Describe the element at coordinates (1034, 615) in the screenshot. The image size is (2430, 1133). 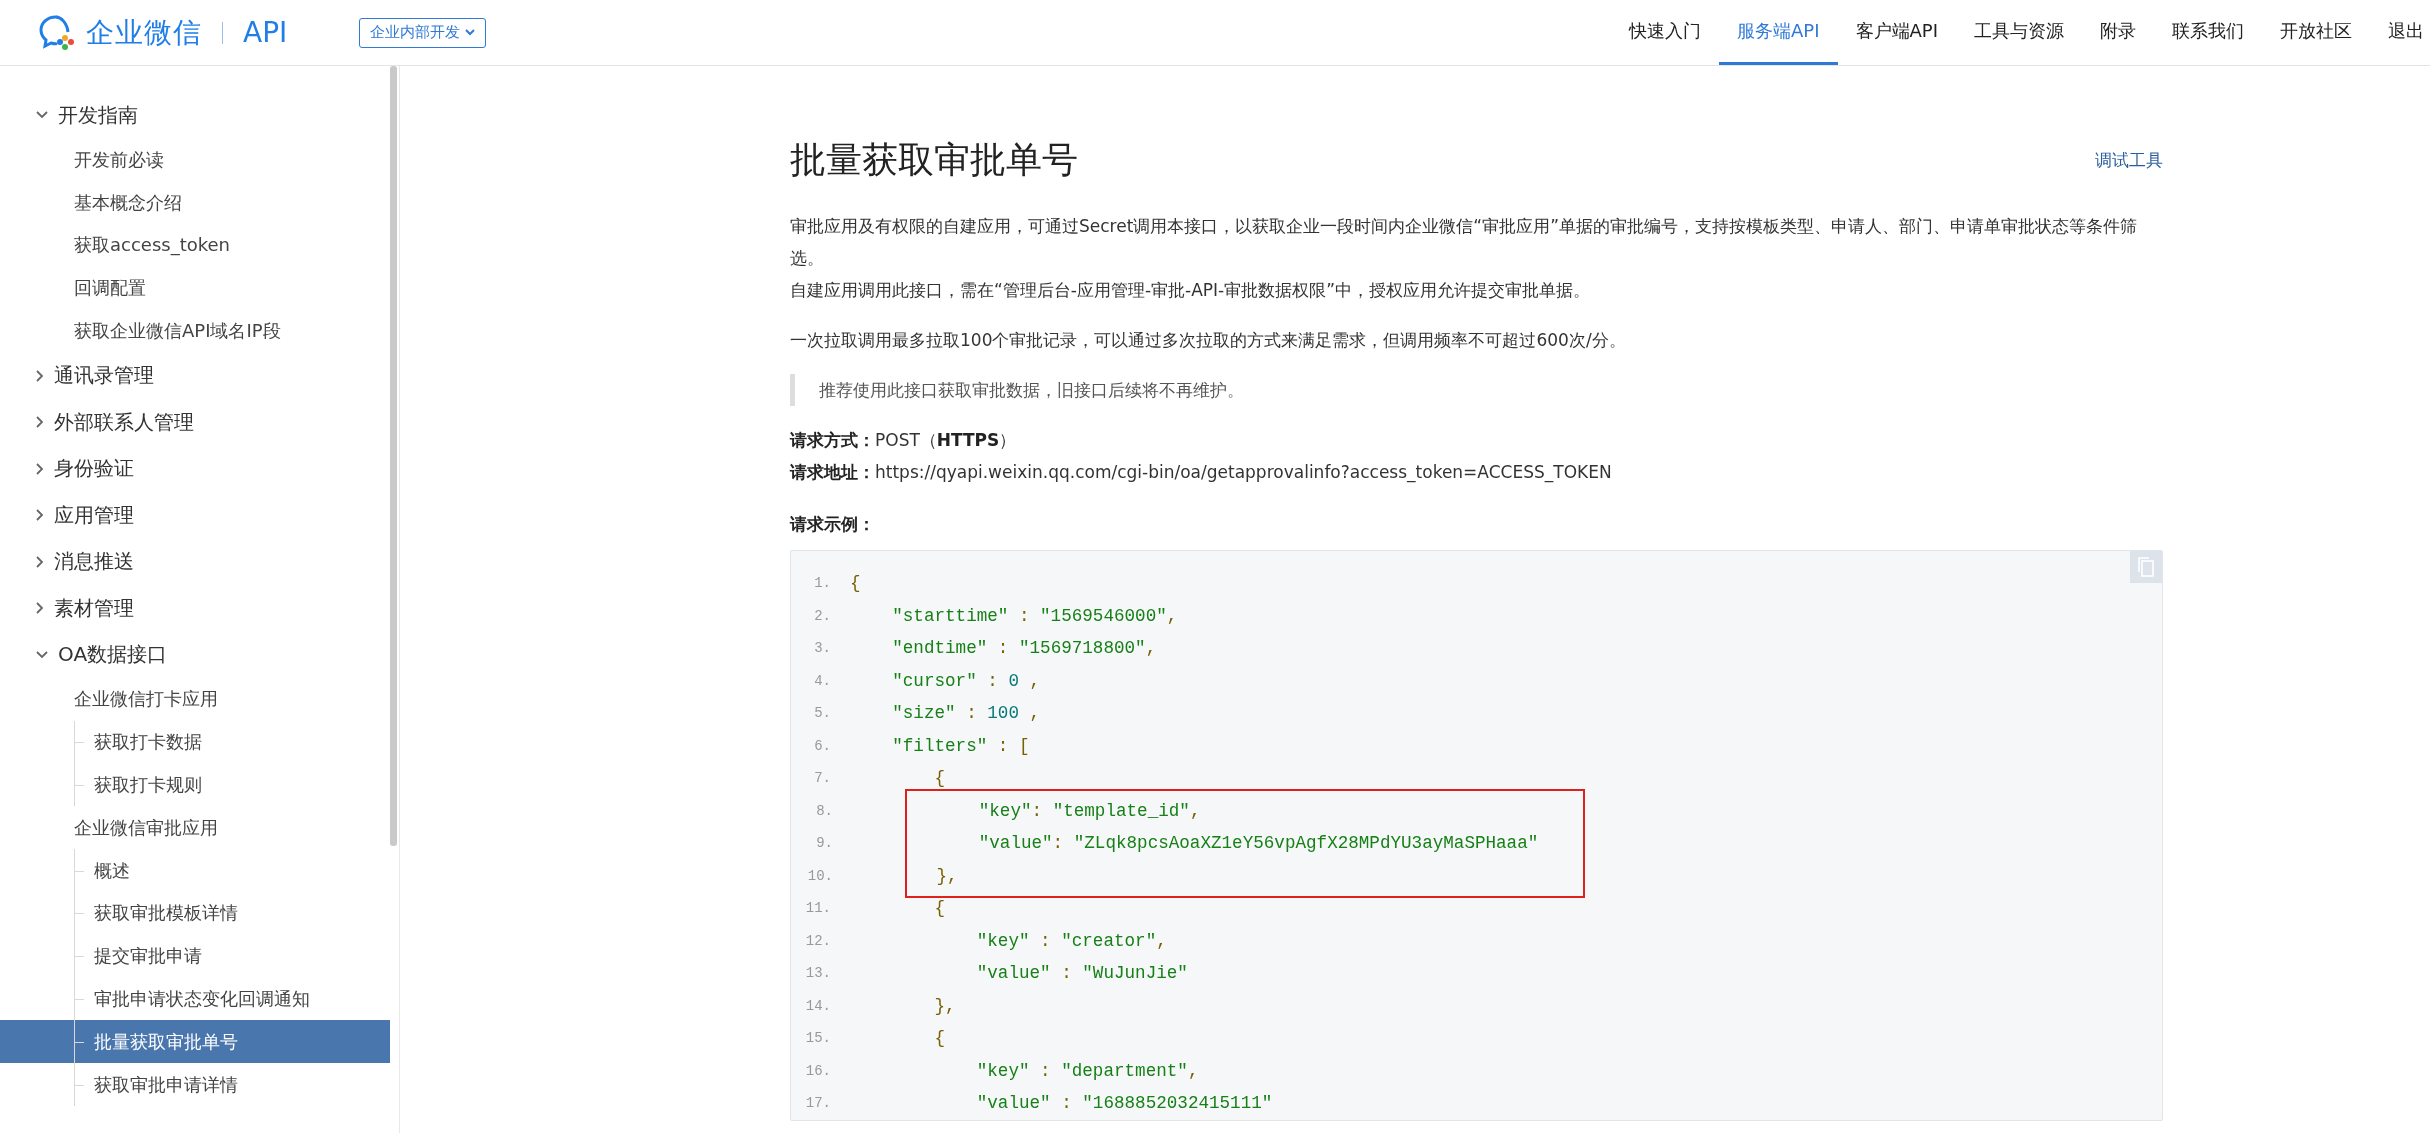
I see `code-line: "starttime" : "1569546000",` at that location.